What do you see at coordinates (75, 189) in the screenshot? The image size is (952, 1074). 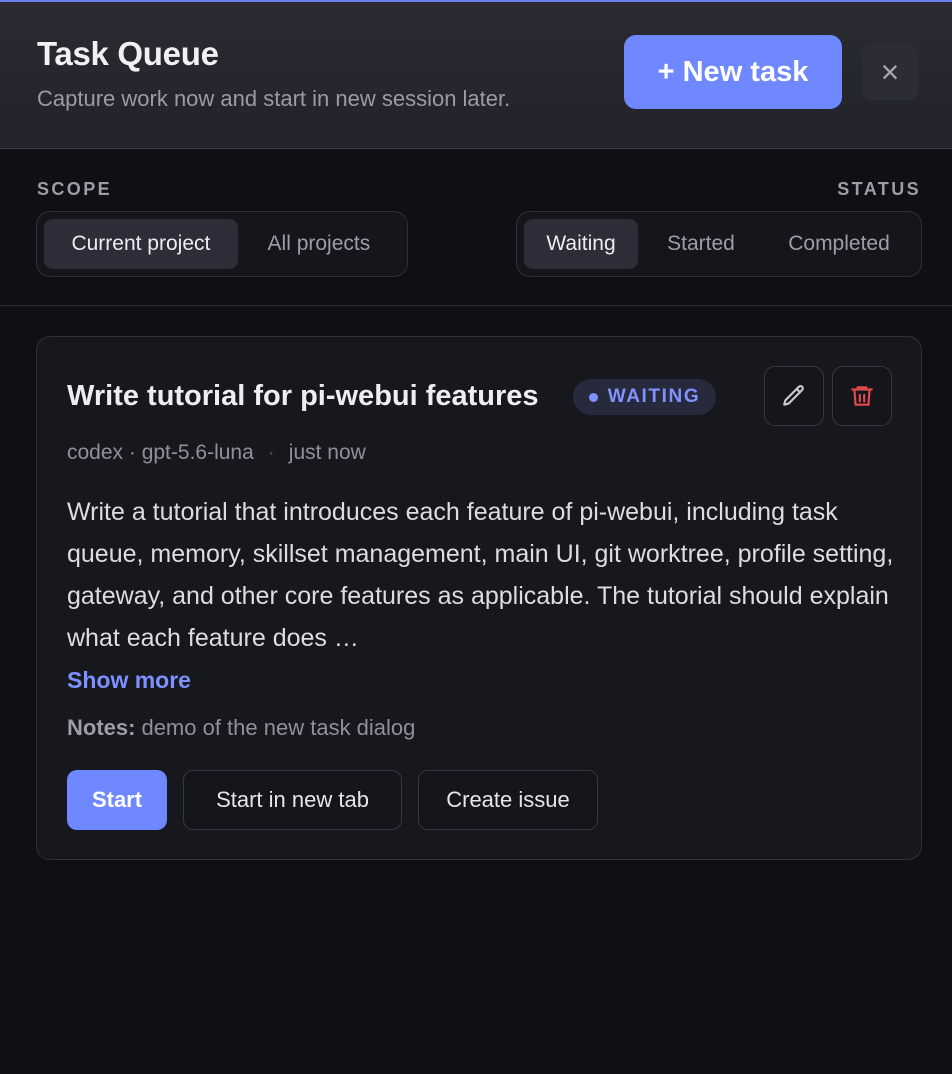 I see `scope-label: SCOPE` at bounding box center [75, 189].